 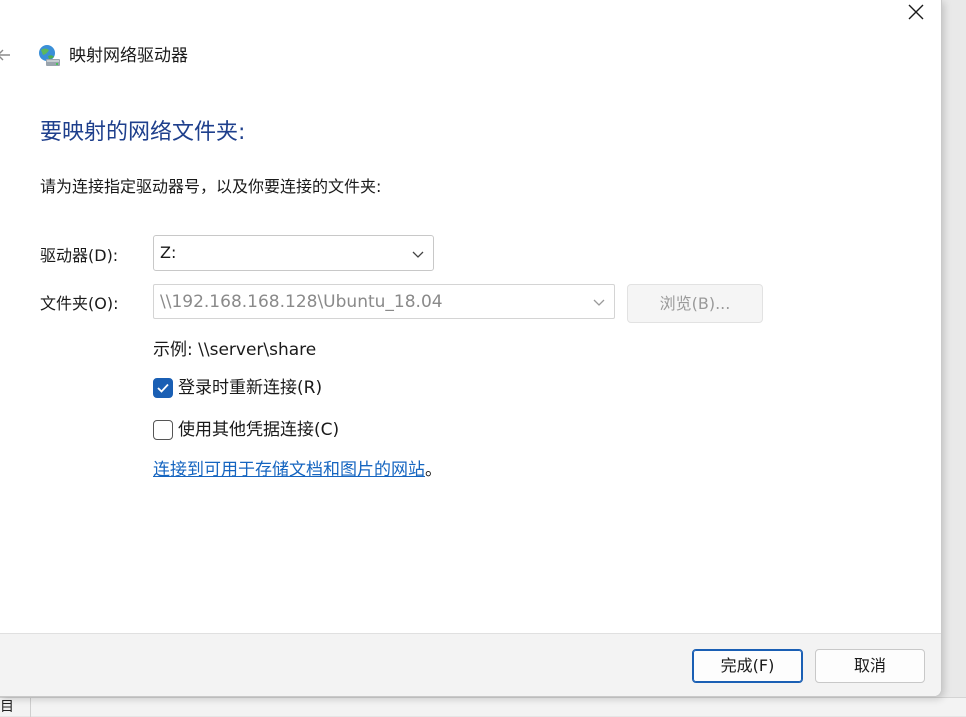 I want to click on website-link-row: 连接到可用于存储文档和图片的网站。, so click(x=297, y=470).